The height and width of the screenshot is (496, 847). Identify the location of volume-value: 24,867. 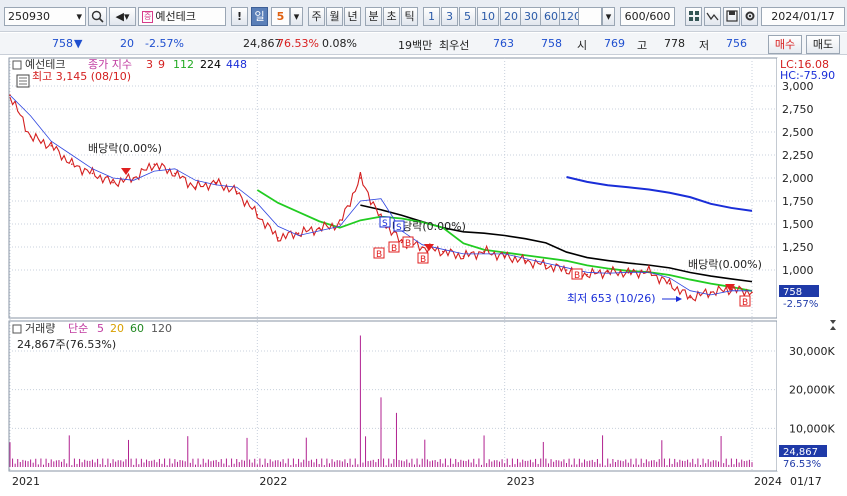
(262, 43).